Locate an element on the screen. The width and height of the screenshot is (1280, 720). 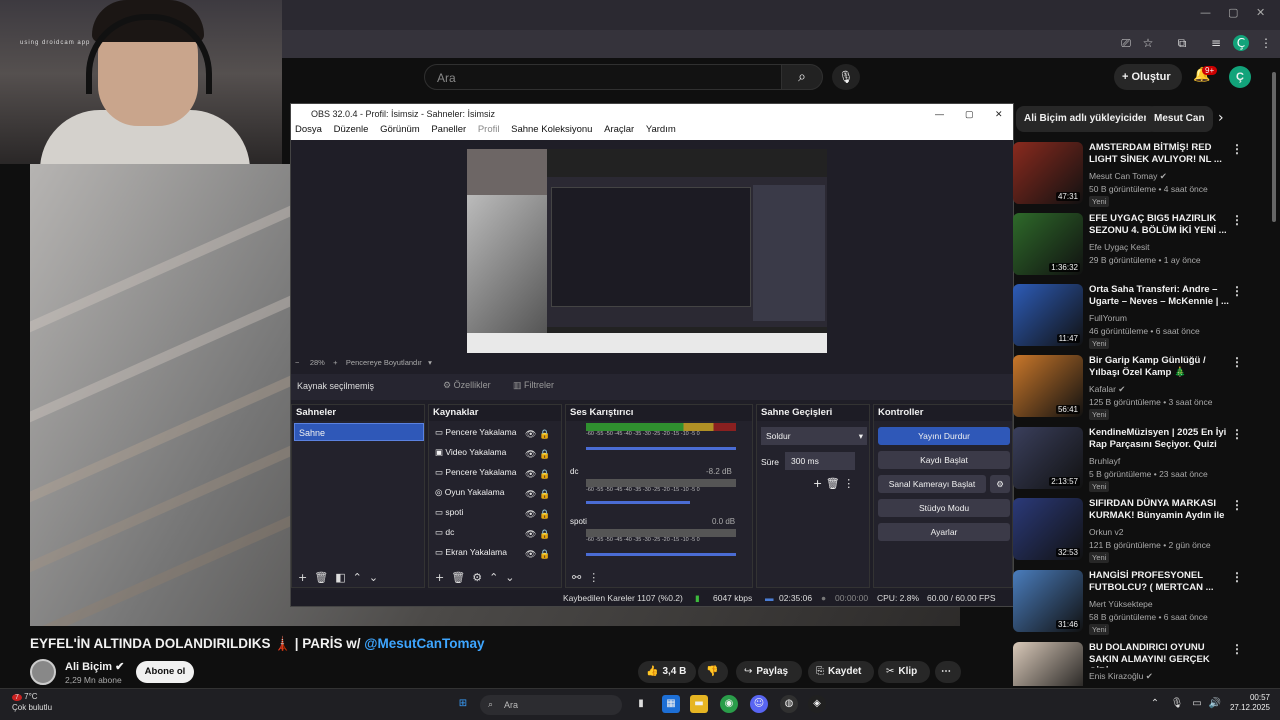
save-button: ⎘ Kaydet is located at coordinates (841, 672).